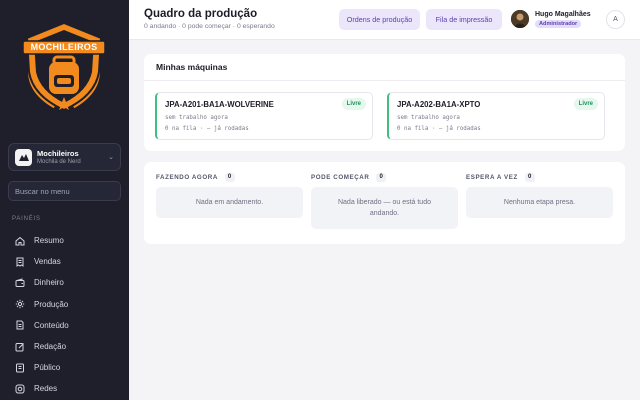 Image resolution: width=640 pixels, height=400 pixels. I want to click on empty-state: Nada em andamento., so click(229, 202).